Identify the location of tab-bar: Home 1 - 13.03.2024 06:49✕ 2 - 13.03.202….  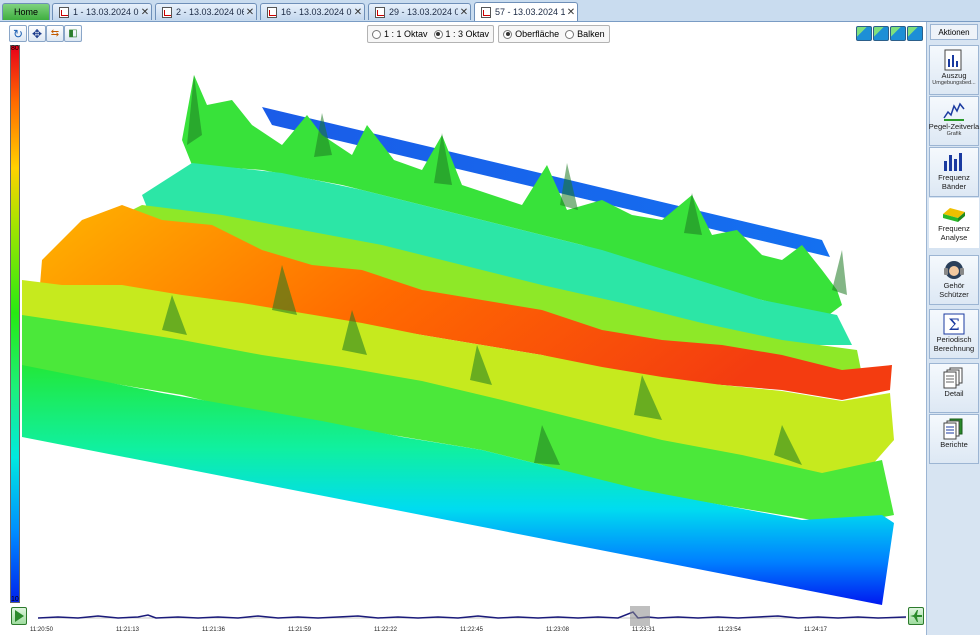
(490, 11).